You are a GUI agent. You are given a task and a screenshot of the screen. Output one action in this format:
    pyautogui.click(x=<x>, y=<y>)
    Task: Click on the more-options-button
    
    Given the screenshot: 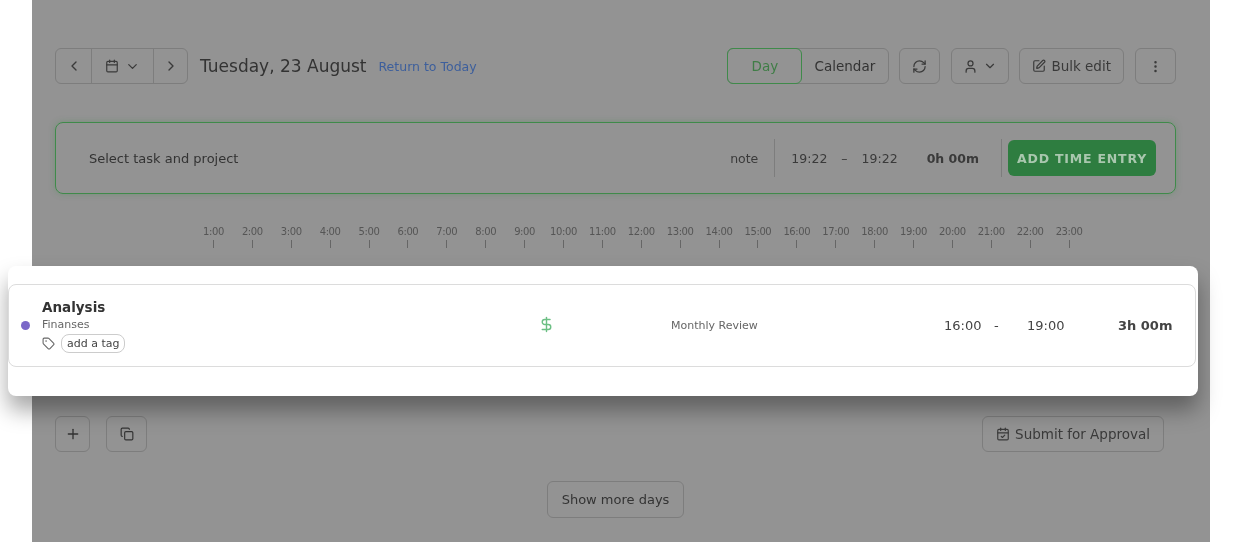 What is the action you would take?
    pyautogui.click(x=1155, y=66)
    